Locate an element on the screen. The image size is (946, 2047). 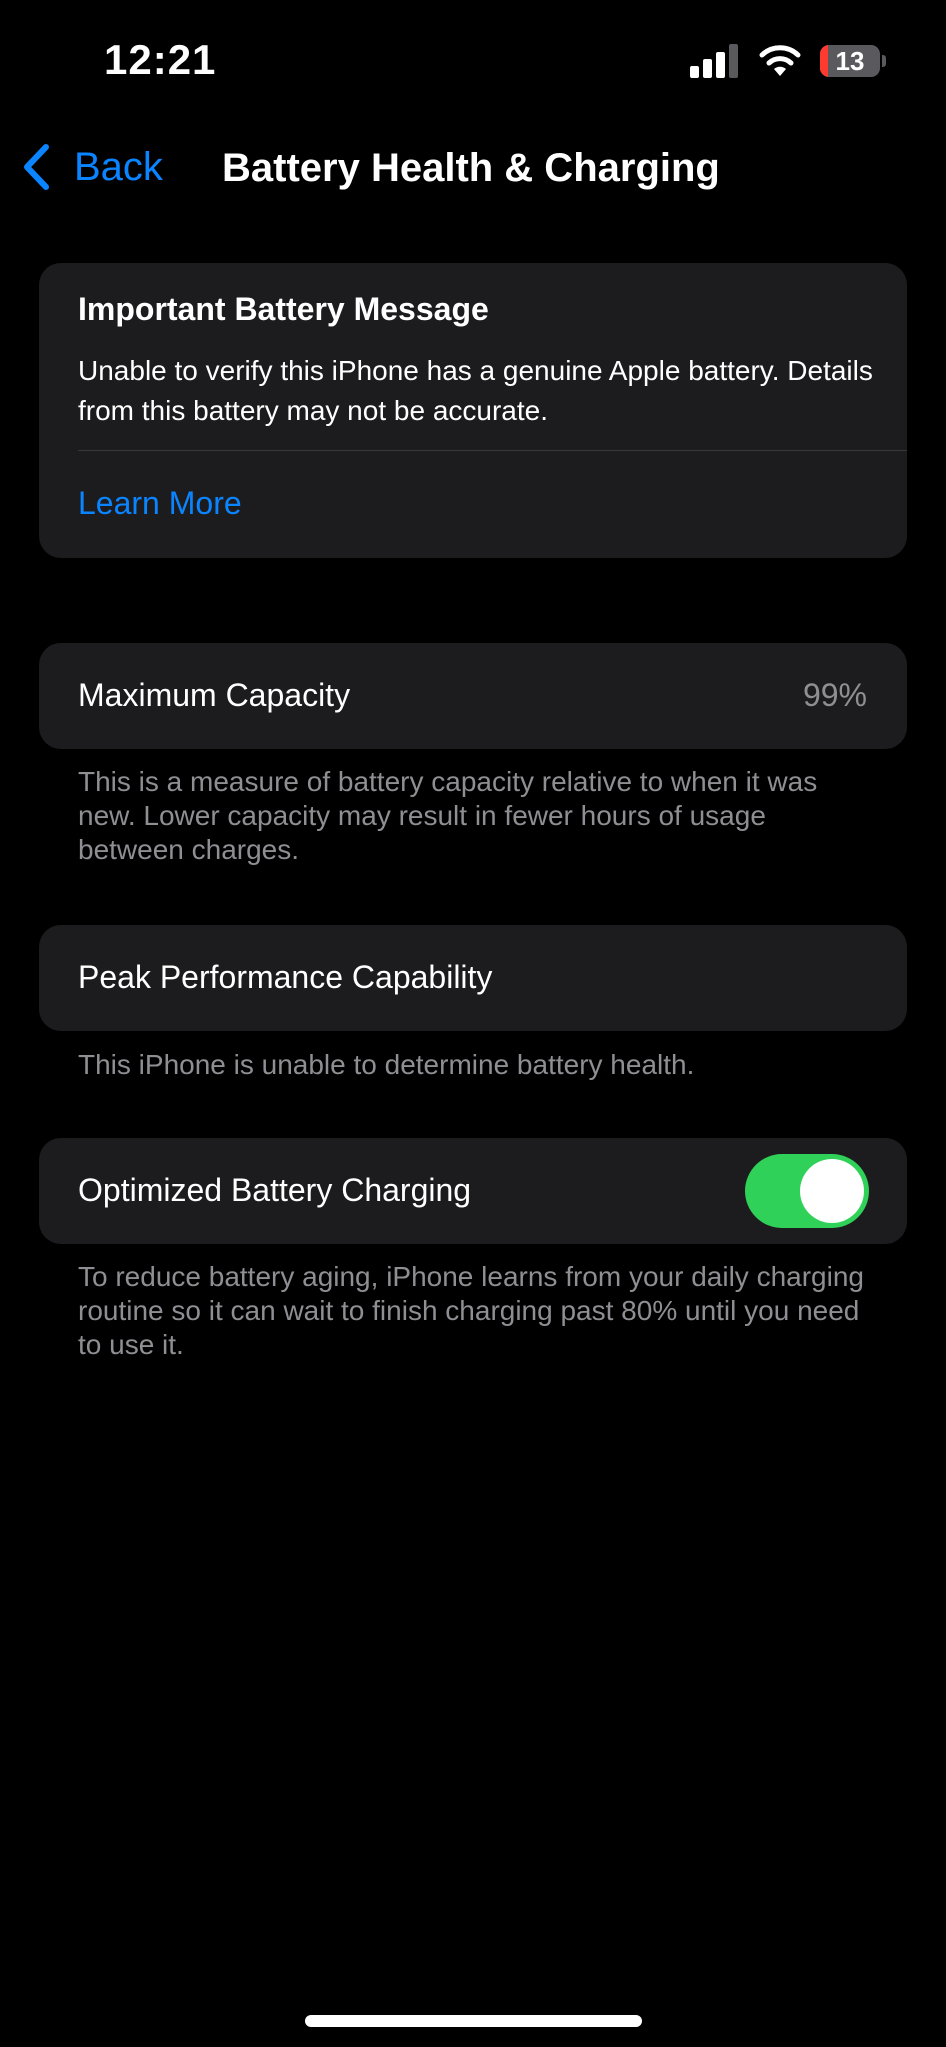
learn-more-link: Learn More is located at coordinates (160, 503).